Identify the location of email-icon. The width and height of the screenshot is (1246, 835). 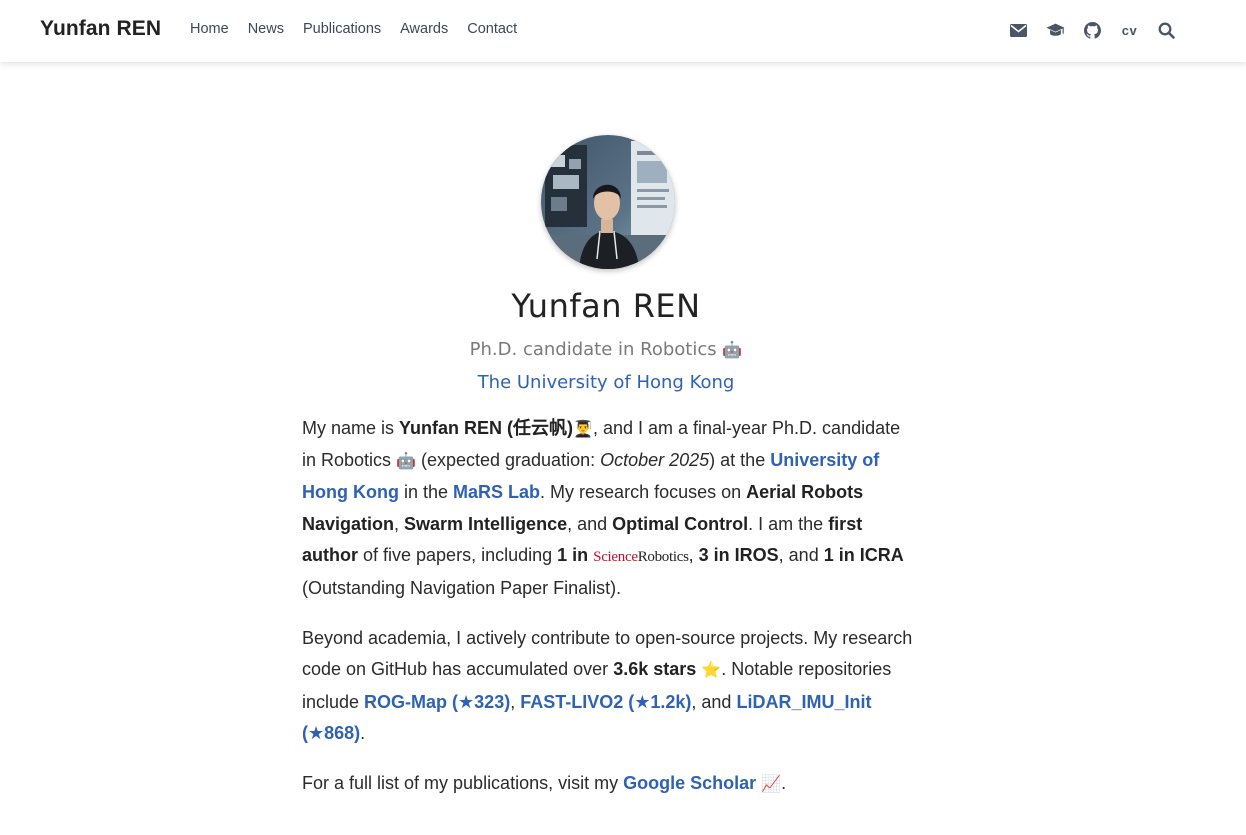
(1018, 30).